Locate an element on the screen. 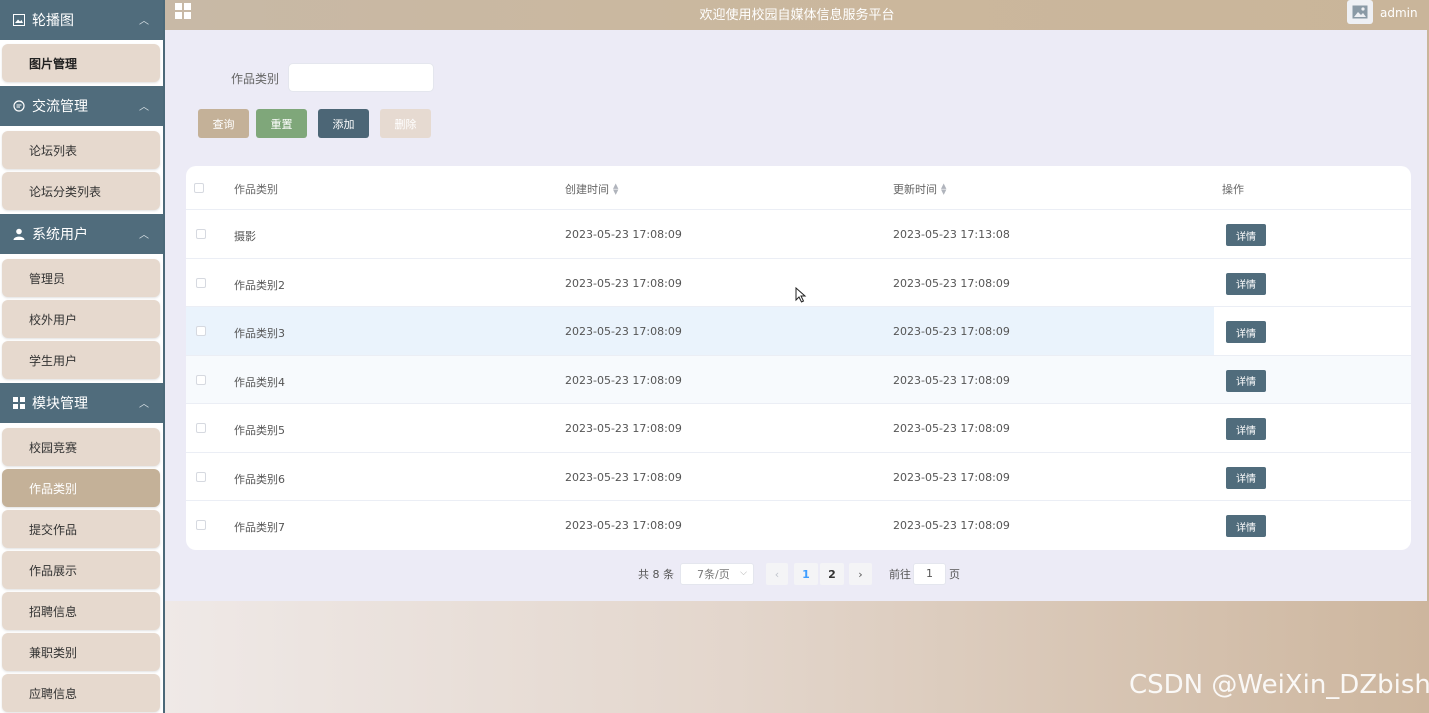 This screenshot has height=713, width=1429. menu-item-work-showcase: 作品展示 is located at coordinates (81, 570).